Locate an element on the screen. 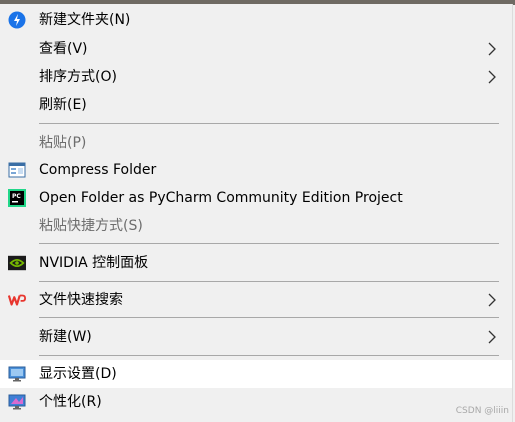  menu-item-new-folder: 新建文件夹(N) is located at coordinates (256, 20).